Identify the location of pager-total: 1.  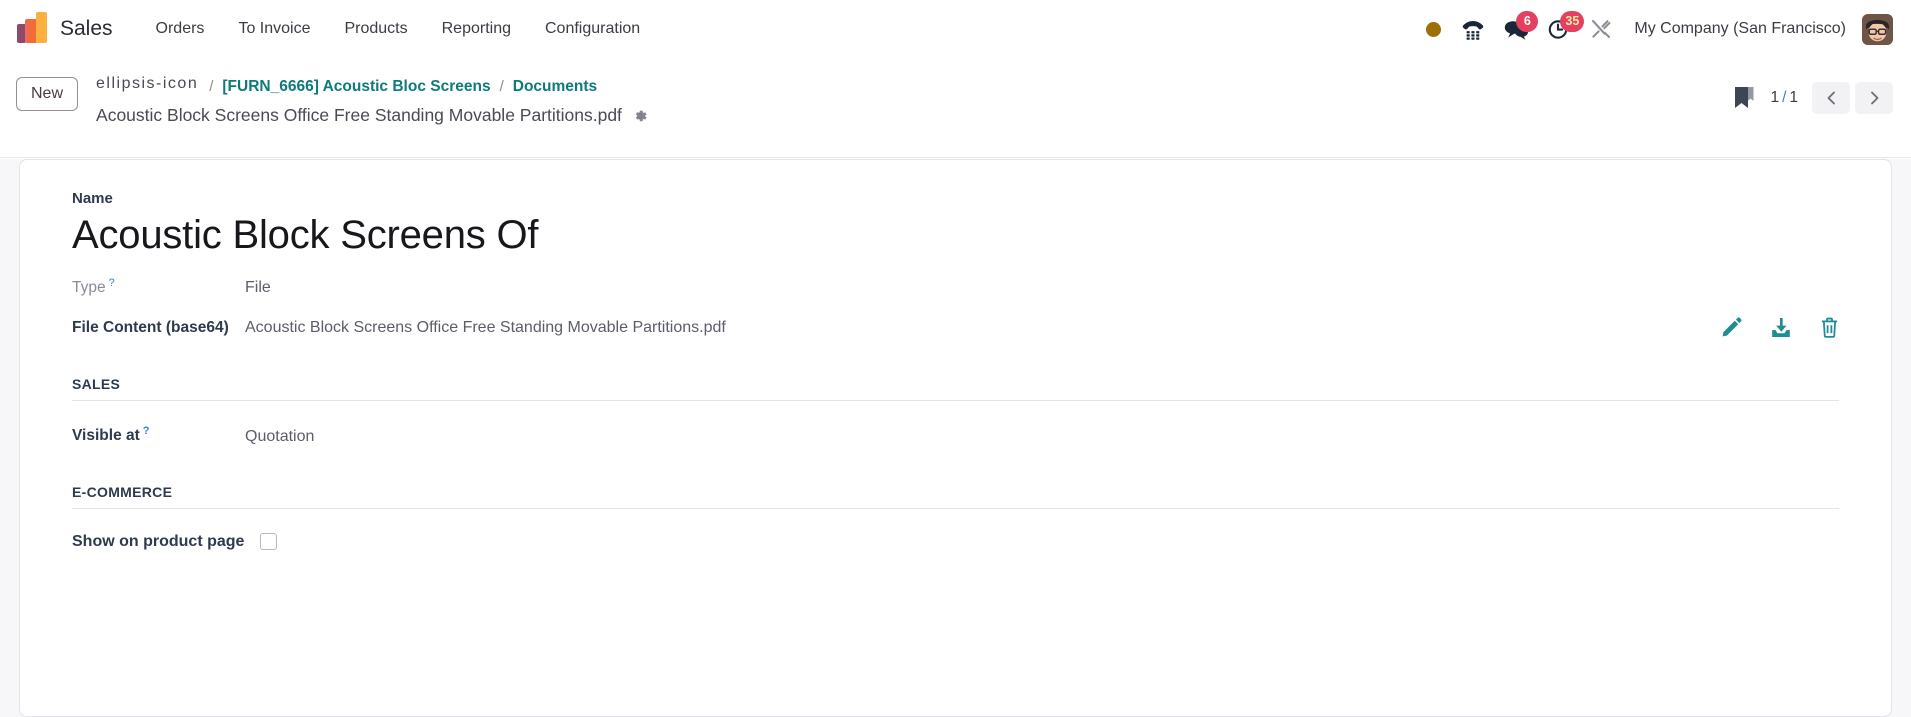
(1793, 97).